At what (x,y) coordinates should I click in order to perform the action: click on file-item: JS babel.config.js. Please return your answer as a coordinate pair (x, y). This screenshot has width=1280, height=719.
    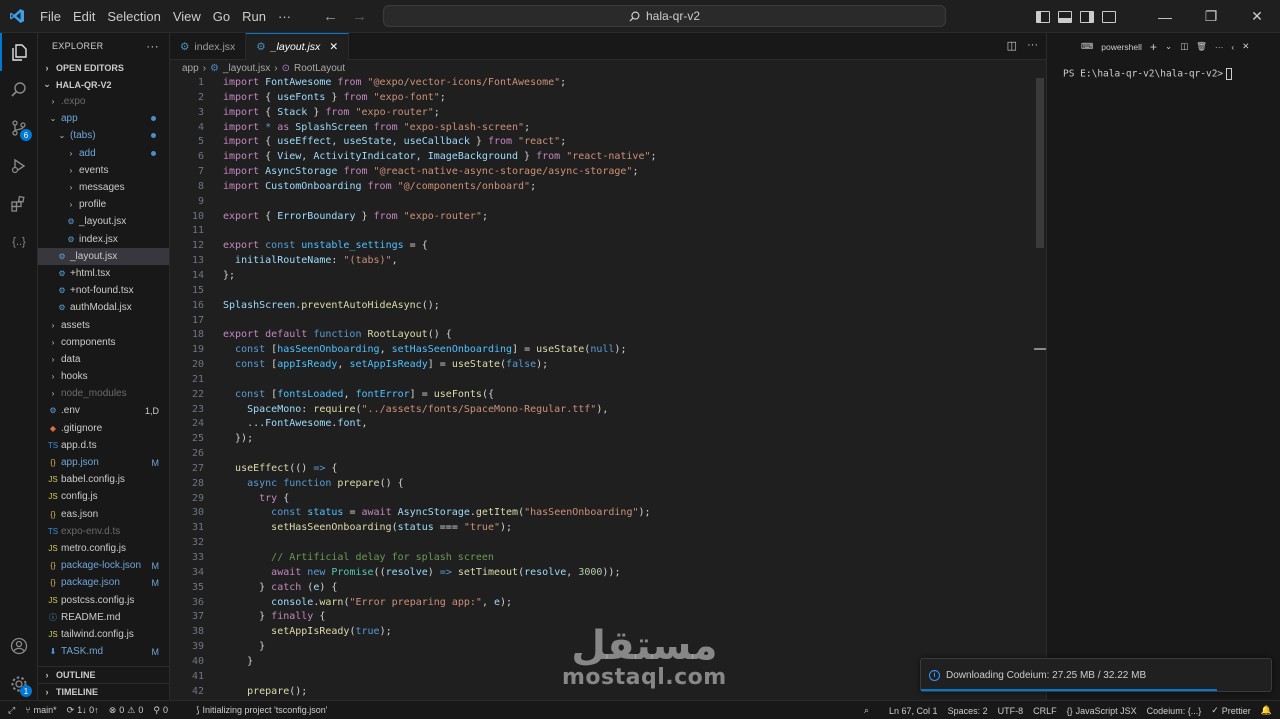
    Looking at the image, I should click on (103, 479).